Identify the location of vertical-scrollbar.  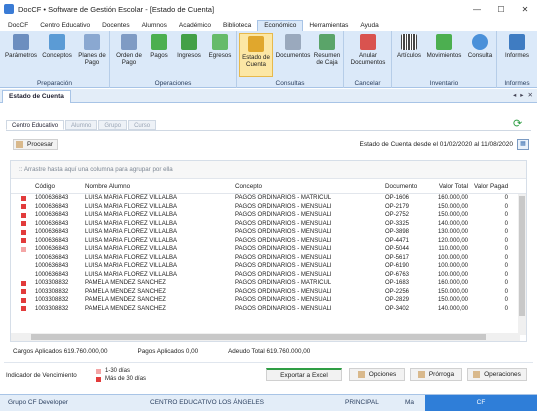
(522, 264).